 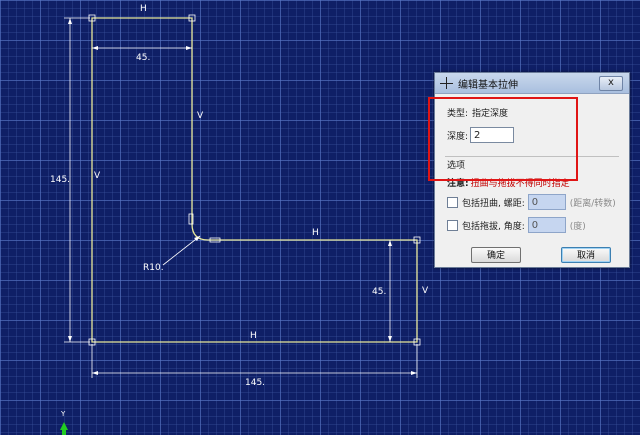 What do you see at coordinates (253, 336) in the screenshot?
I see `constraint-h-bottom: H` at bounding box center [253, 336].